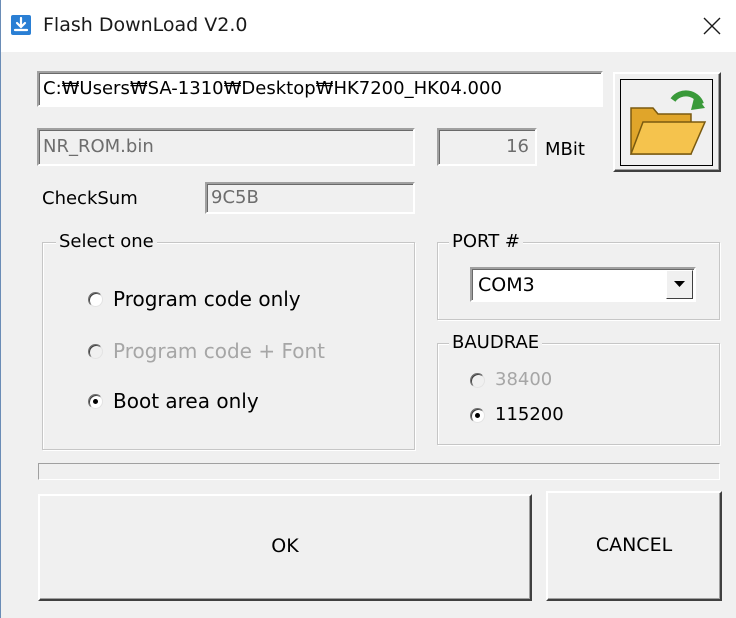  Describe the element at coordinates (207, 299) in the screenshot. I see `radio-label: Program code only` at that location.